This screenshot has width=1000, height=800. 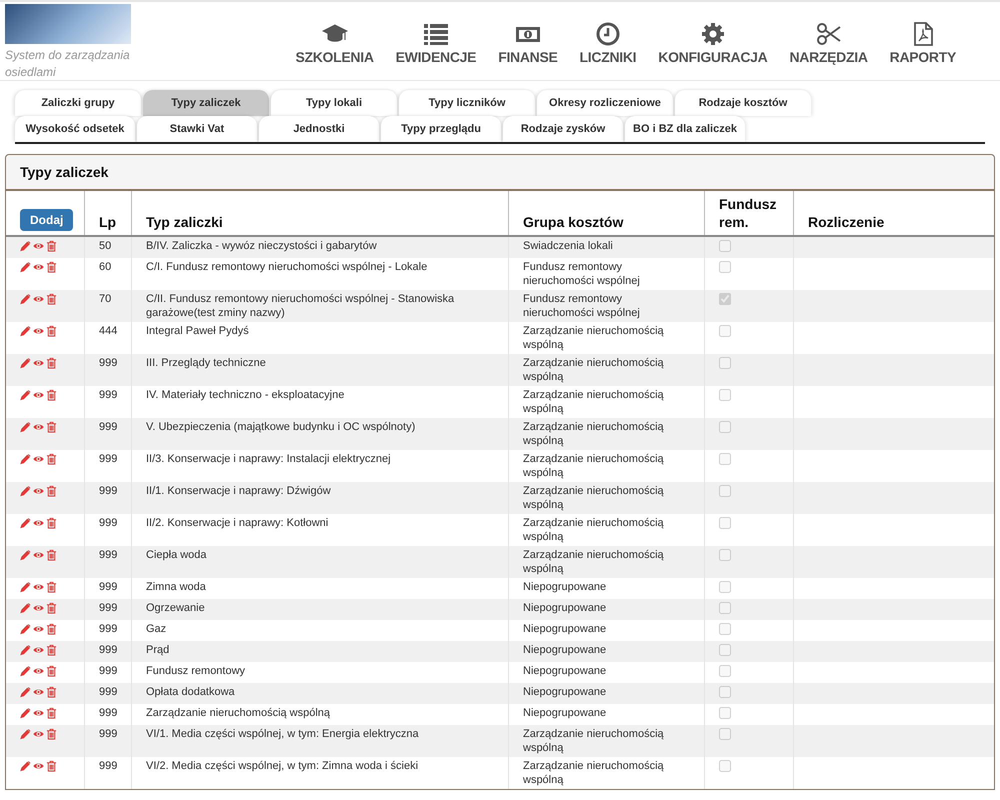 I want to click on tab: Typy przeglądu, so click(x=441, y=129).